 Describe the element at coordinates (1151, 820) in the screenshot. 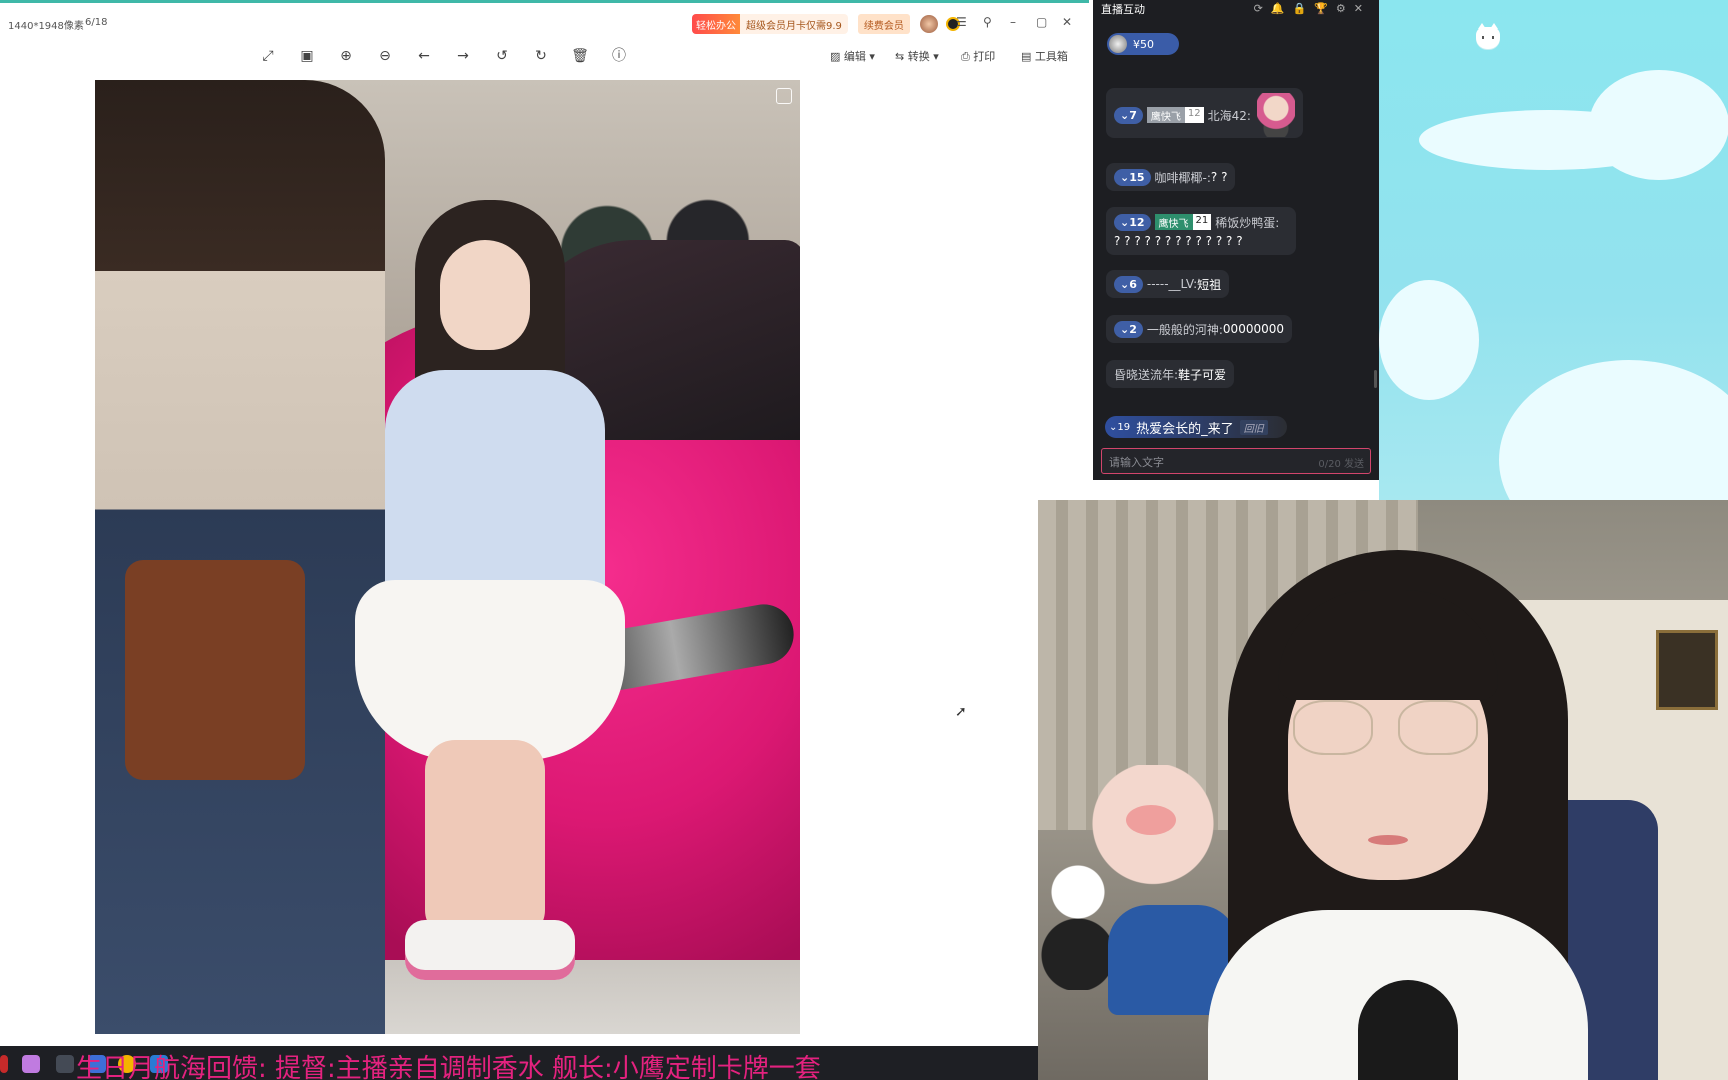

I see `pig-snout` at that location.